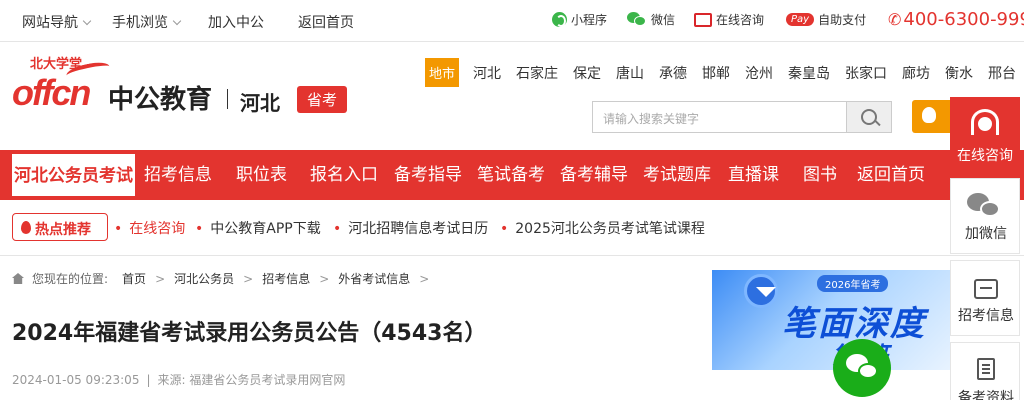  What do you see at coordinates (257, 228) in the screenshot?
I see `hot-link: 中公教育APP下载` at bounding box center [257, 228].